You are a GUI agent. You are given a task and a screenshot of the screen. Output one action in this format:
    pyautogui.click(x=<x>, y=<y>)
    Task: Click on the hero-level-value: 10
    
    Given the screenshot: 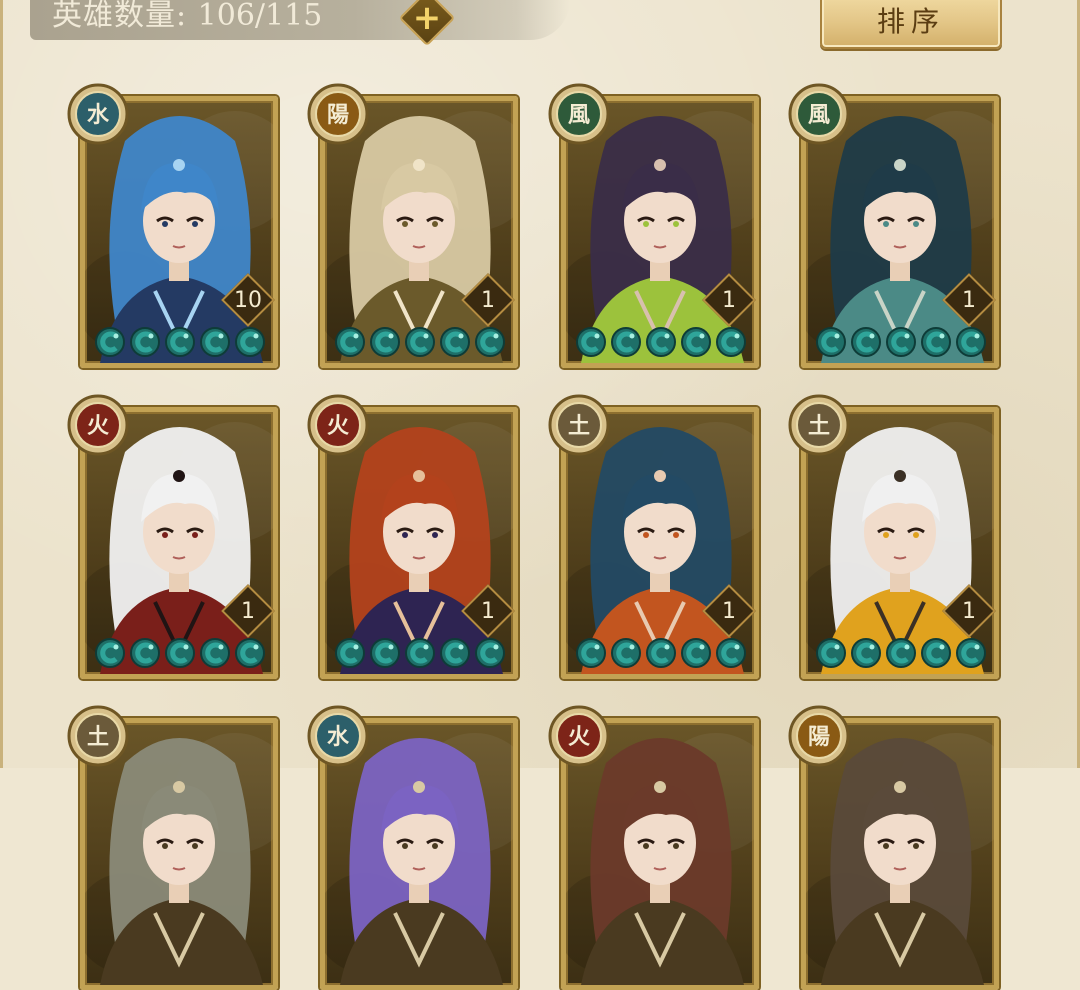 What is the action you would take?
    pyautogui.click(x=248, y=300)
    